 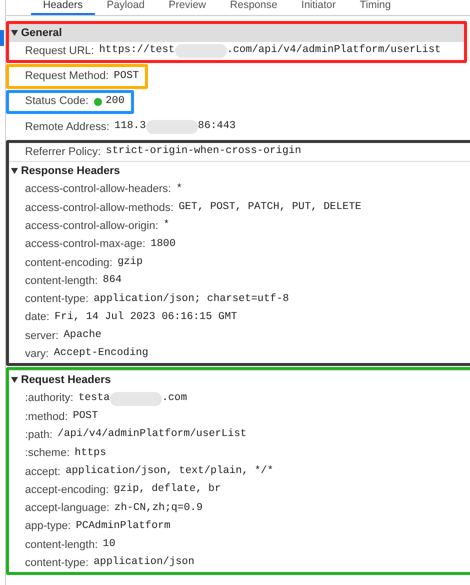 I want to click on header-value: strict-origin-when-cross-origin, so click(x=204, y=152).